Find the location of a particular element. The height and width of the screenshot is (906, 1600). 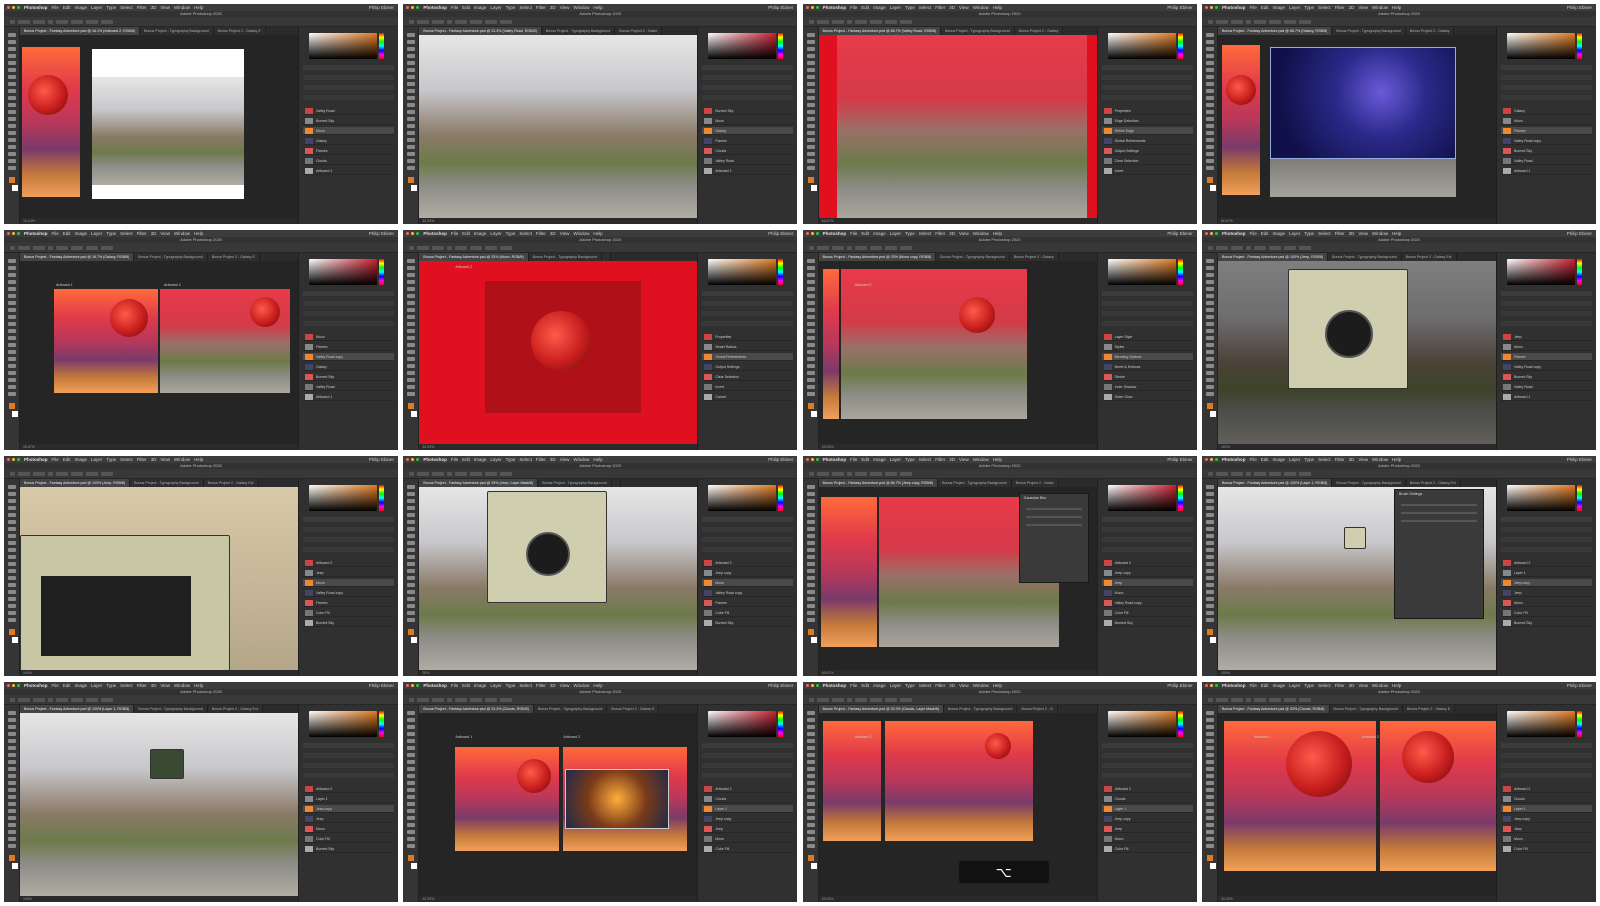

options-bar is located at coordinates (1398, 474).